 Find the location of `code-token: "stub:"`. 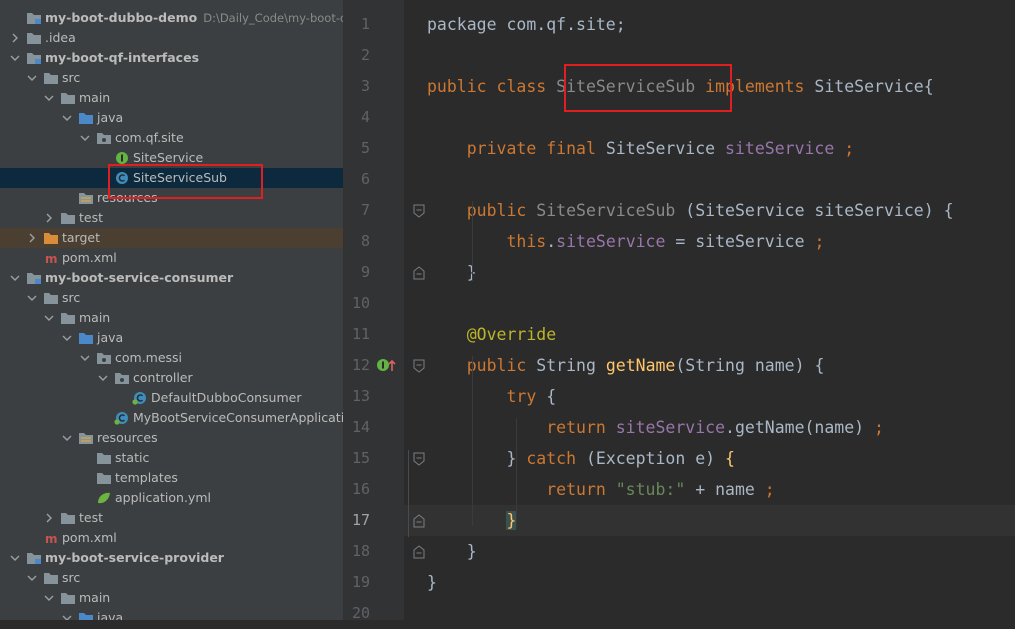

code-token: "stub:" is located at coordinates (650, 489).